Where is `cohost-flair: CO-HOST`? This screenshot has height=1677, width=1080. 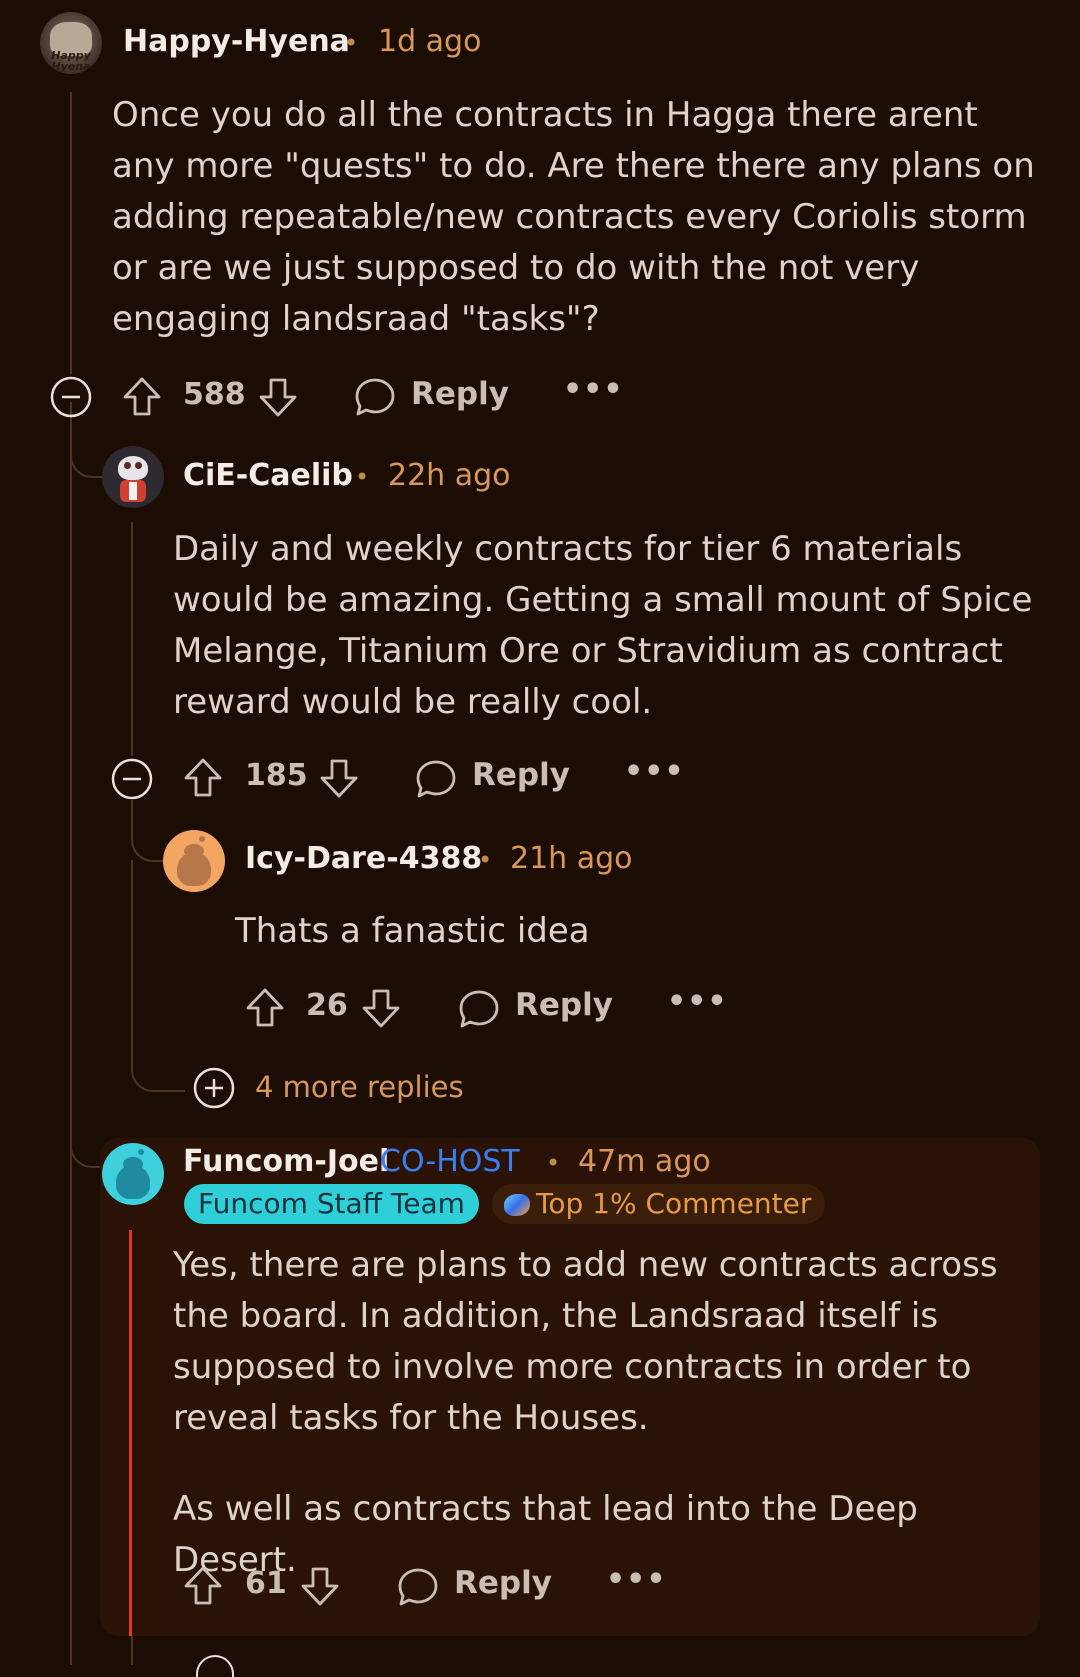
cohost-flair: CO-HOST is located at coordinates (450, 1161).